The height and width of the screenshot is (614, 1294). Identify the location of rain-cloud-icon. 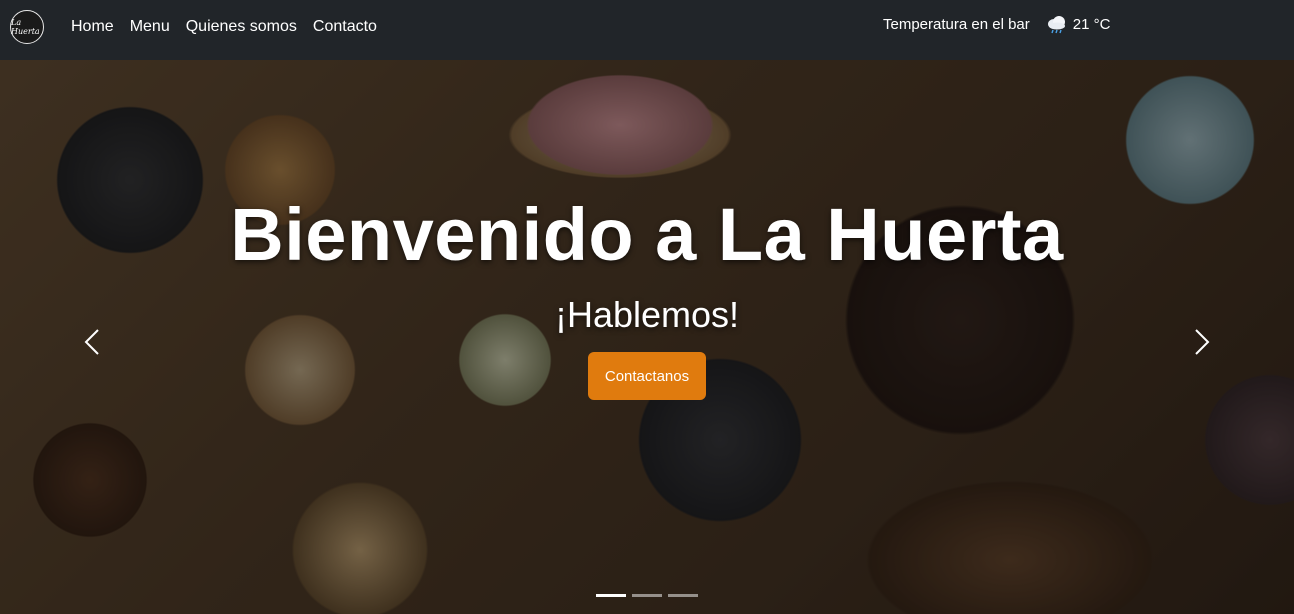
(1057, 24).